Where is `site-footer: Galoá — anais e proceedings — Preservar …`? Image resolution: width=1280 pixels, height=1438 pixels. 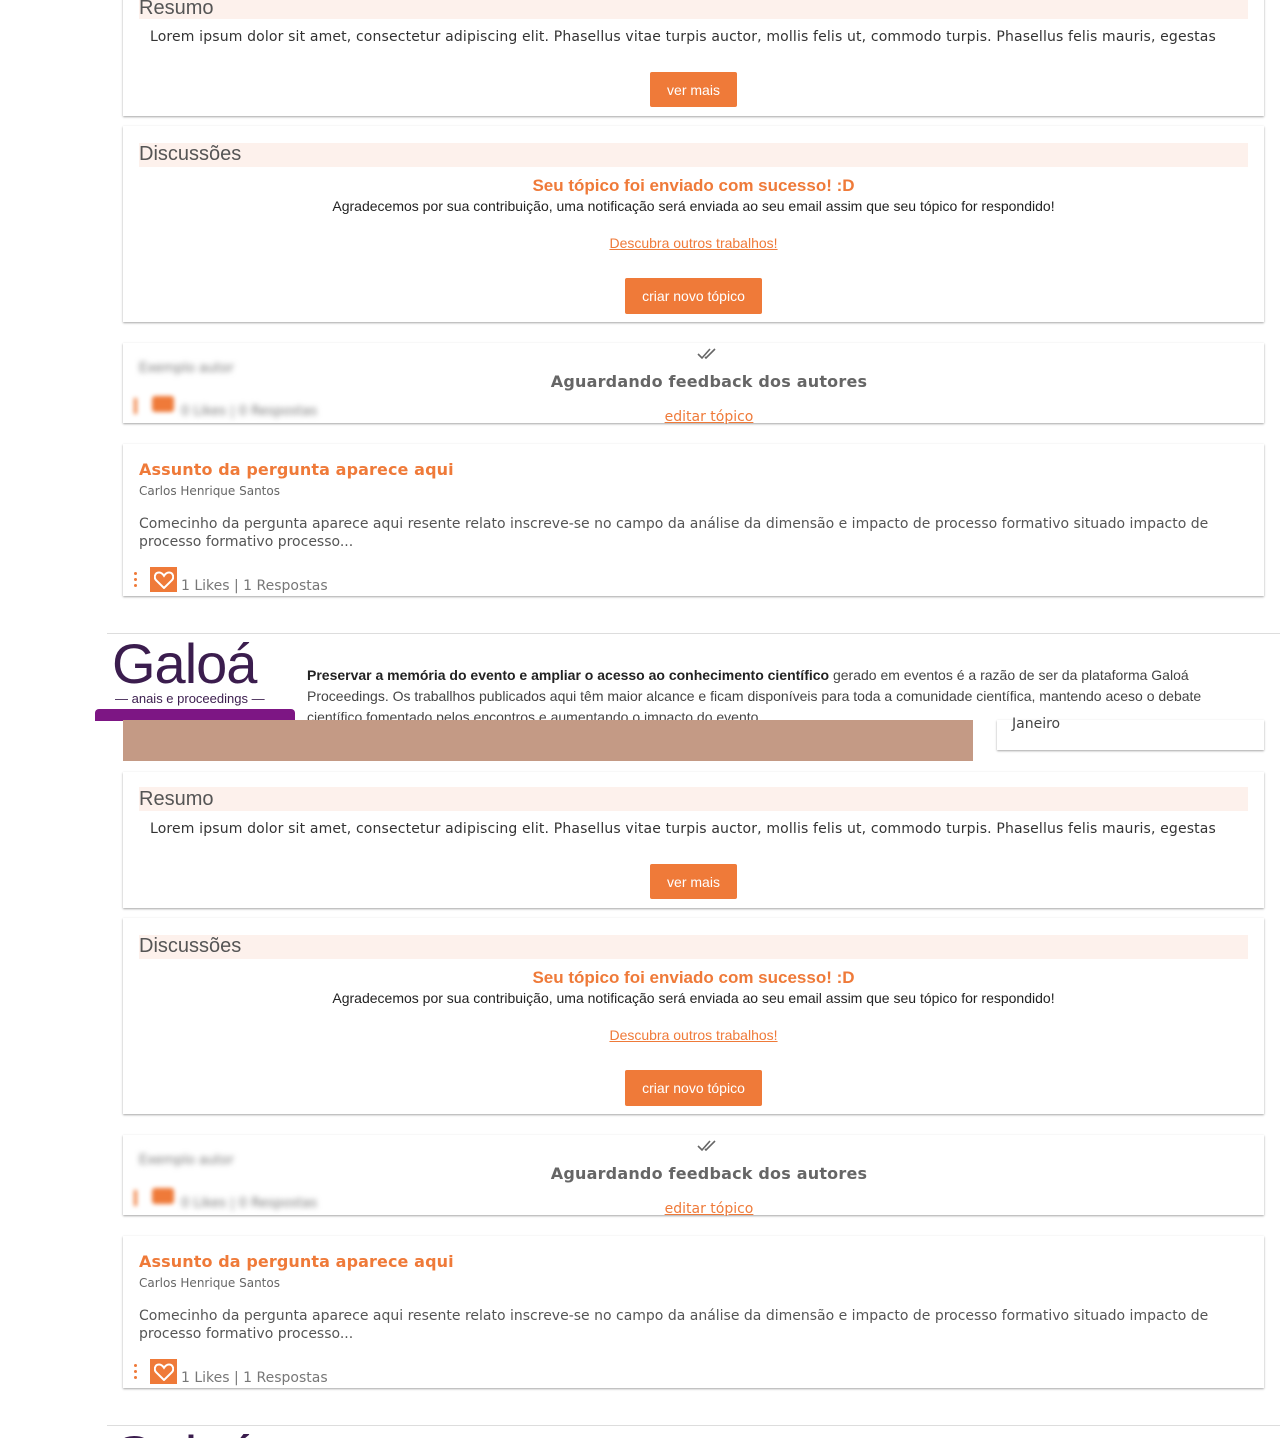
site-footer: Galoá — anais e proceedings — Preservar … is located at coordinates (687, 677).